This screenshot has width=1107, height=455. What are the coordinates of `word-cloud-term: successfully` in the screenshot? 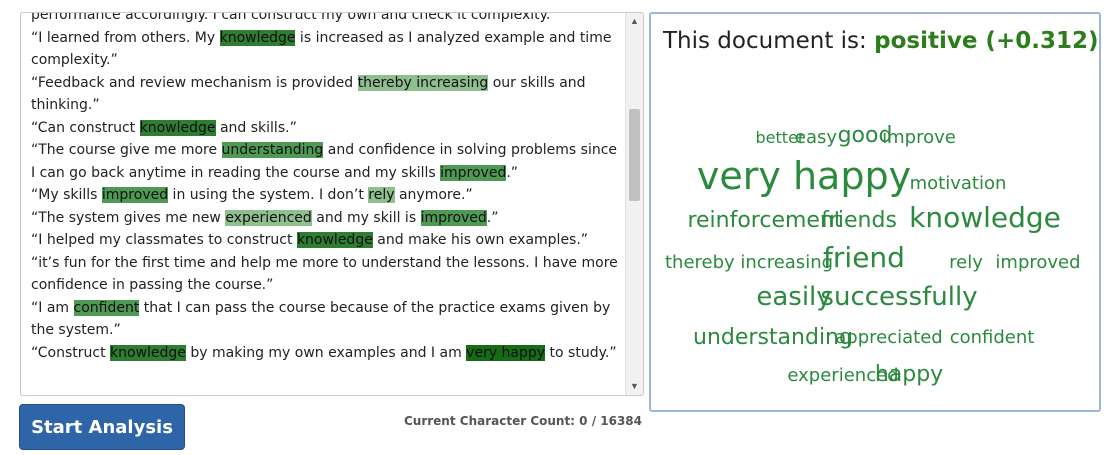 It's located at (899, 297).